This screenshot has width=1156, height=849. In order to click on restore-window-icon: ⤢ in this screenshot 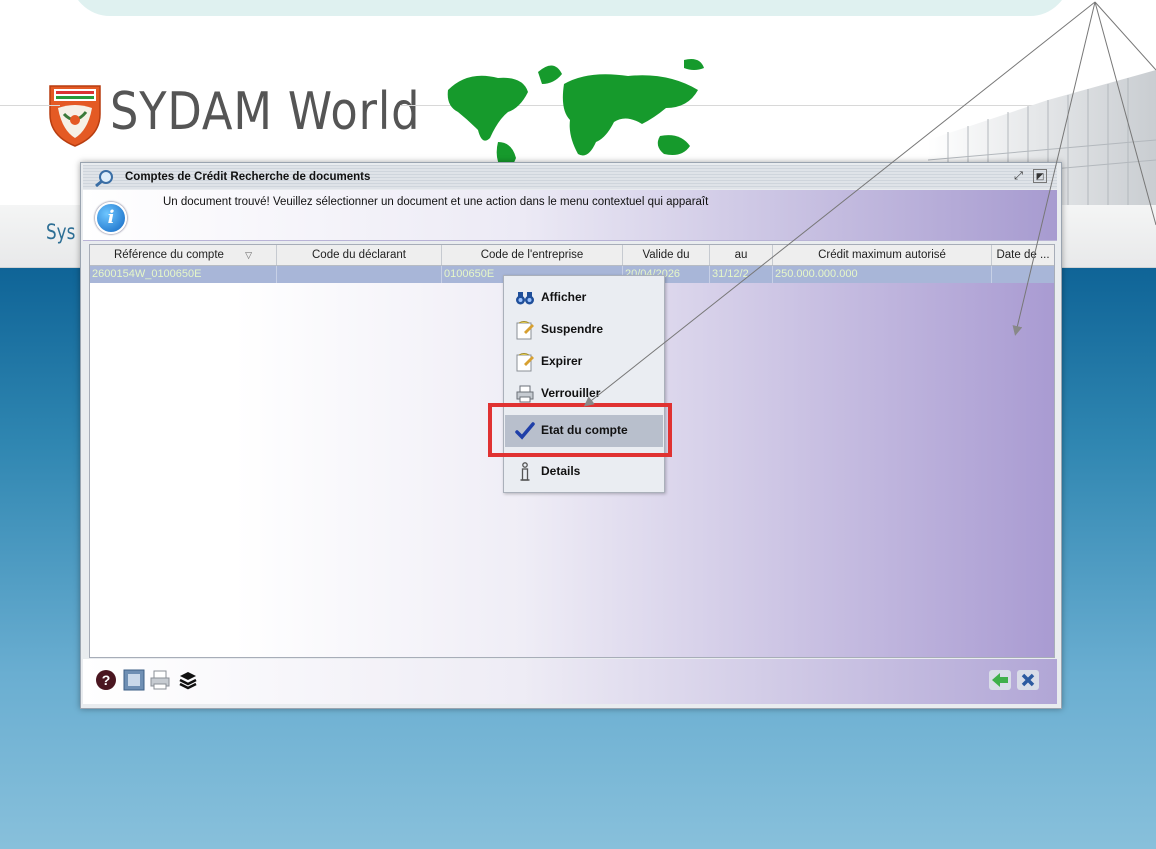, I will do `click(1018, 176)`.